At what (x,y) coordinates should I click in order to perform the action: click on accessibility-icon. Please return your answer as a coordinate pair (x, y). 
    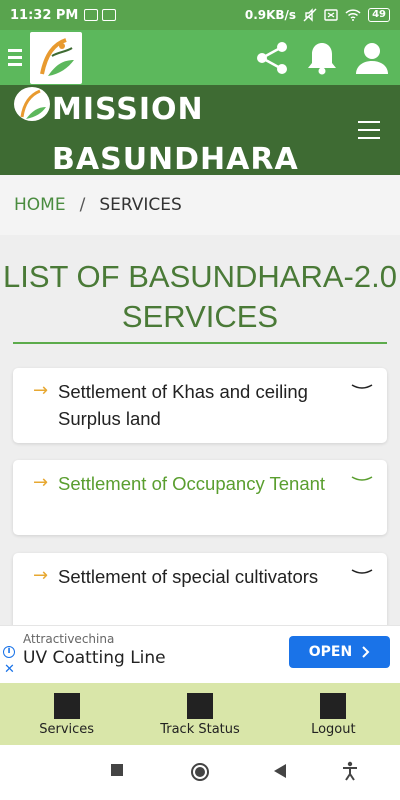
    Looking at the image, I should click on (350, 771).